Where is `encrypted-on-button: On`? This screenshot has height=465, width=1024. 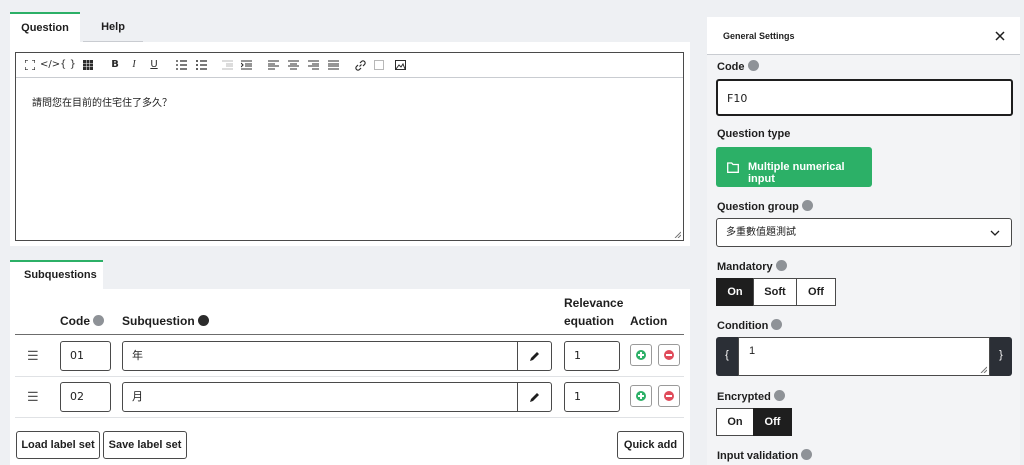
encrypted-on-button: On is located at coordinates (735, 422).